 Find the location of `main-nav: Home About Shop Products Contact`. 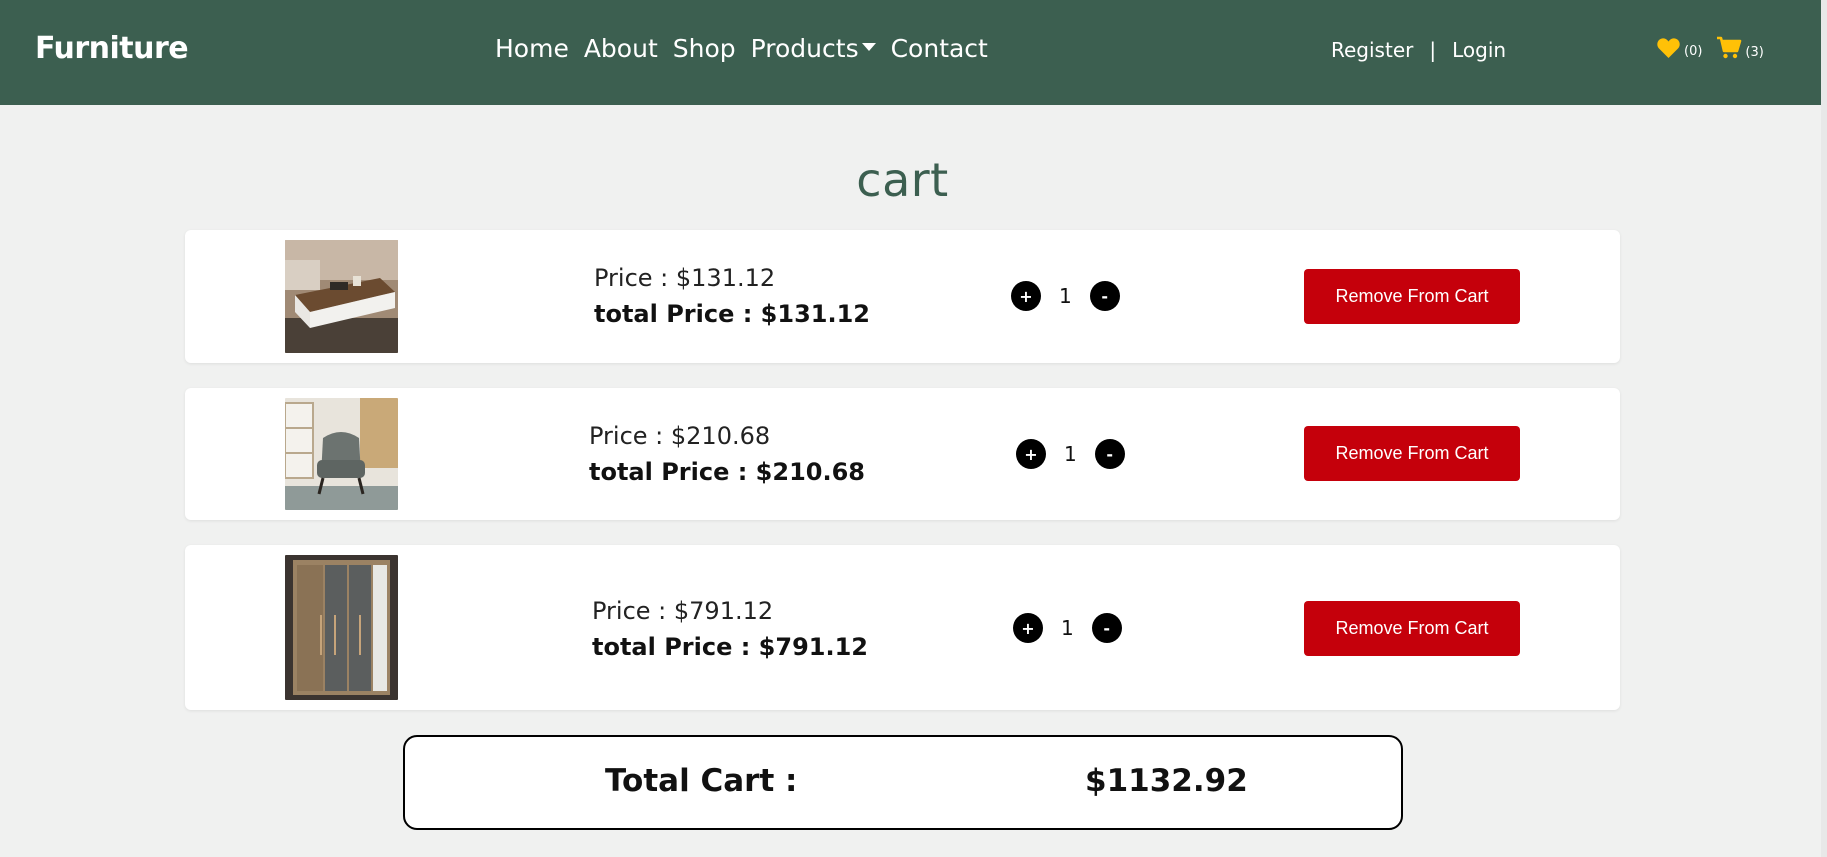

main-nav: Home About Shop Products Contact is located at coordinates (741, 48).